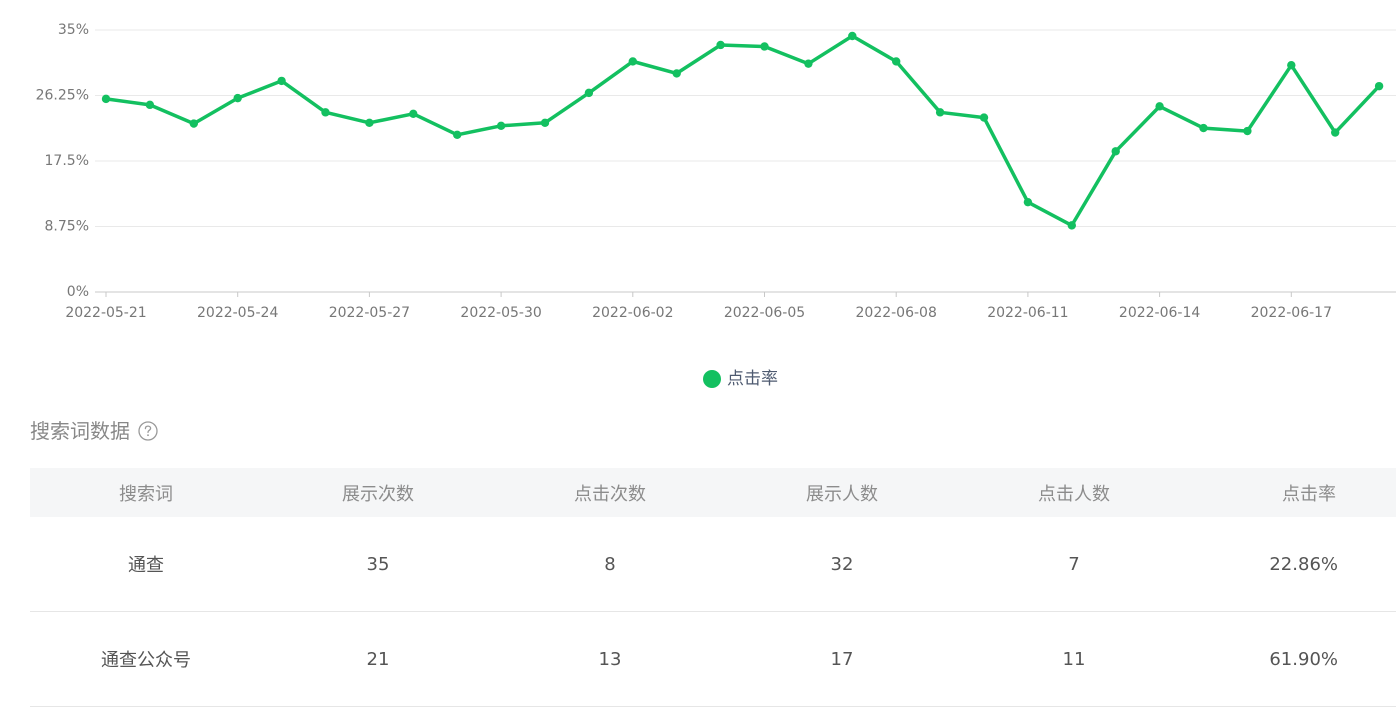 The height and width of the screenshot is (711, 1396). What do you see at coordinates (1074, 564) in the screenshot?
I see `cell-click-users: 7` at bounding box center [1074, 564].